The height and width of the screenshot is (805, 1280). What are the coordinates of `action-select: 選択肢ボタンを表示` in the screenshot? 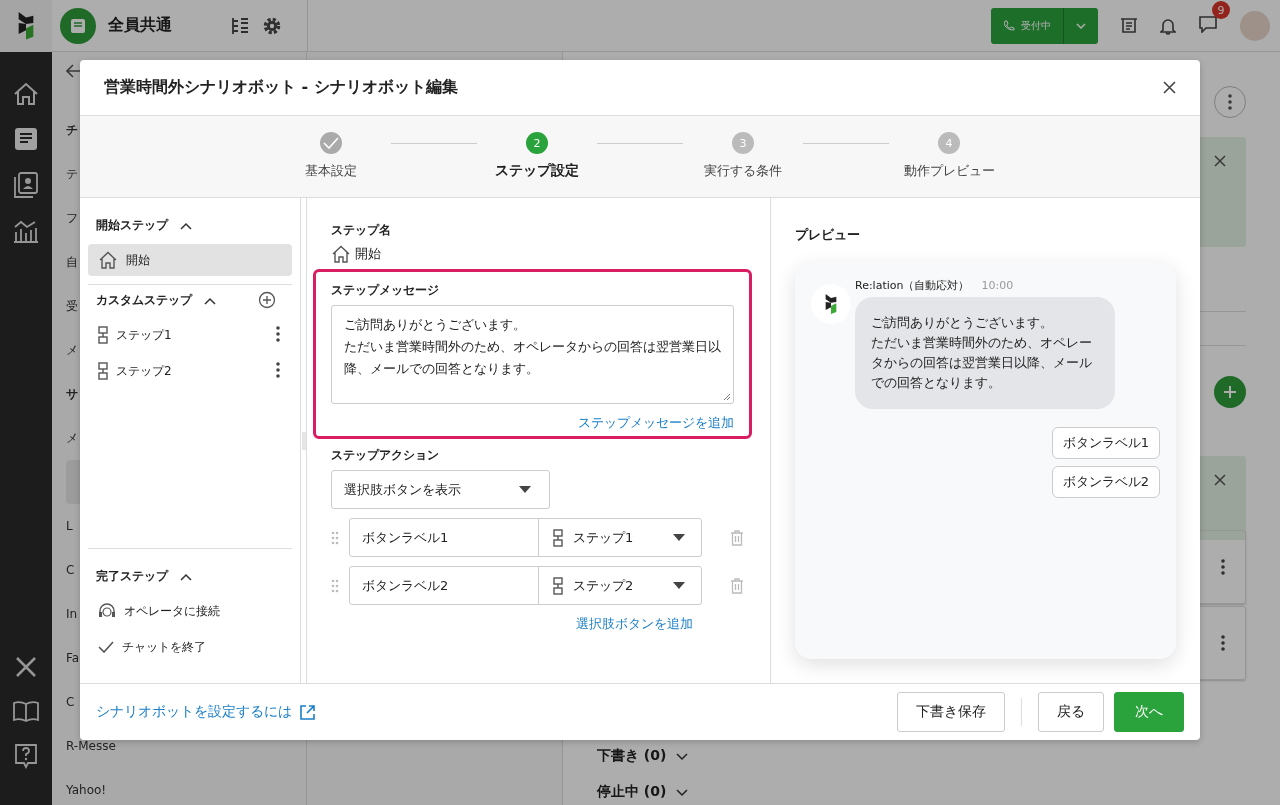 It's located at (440, 489).